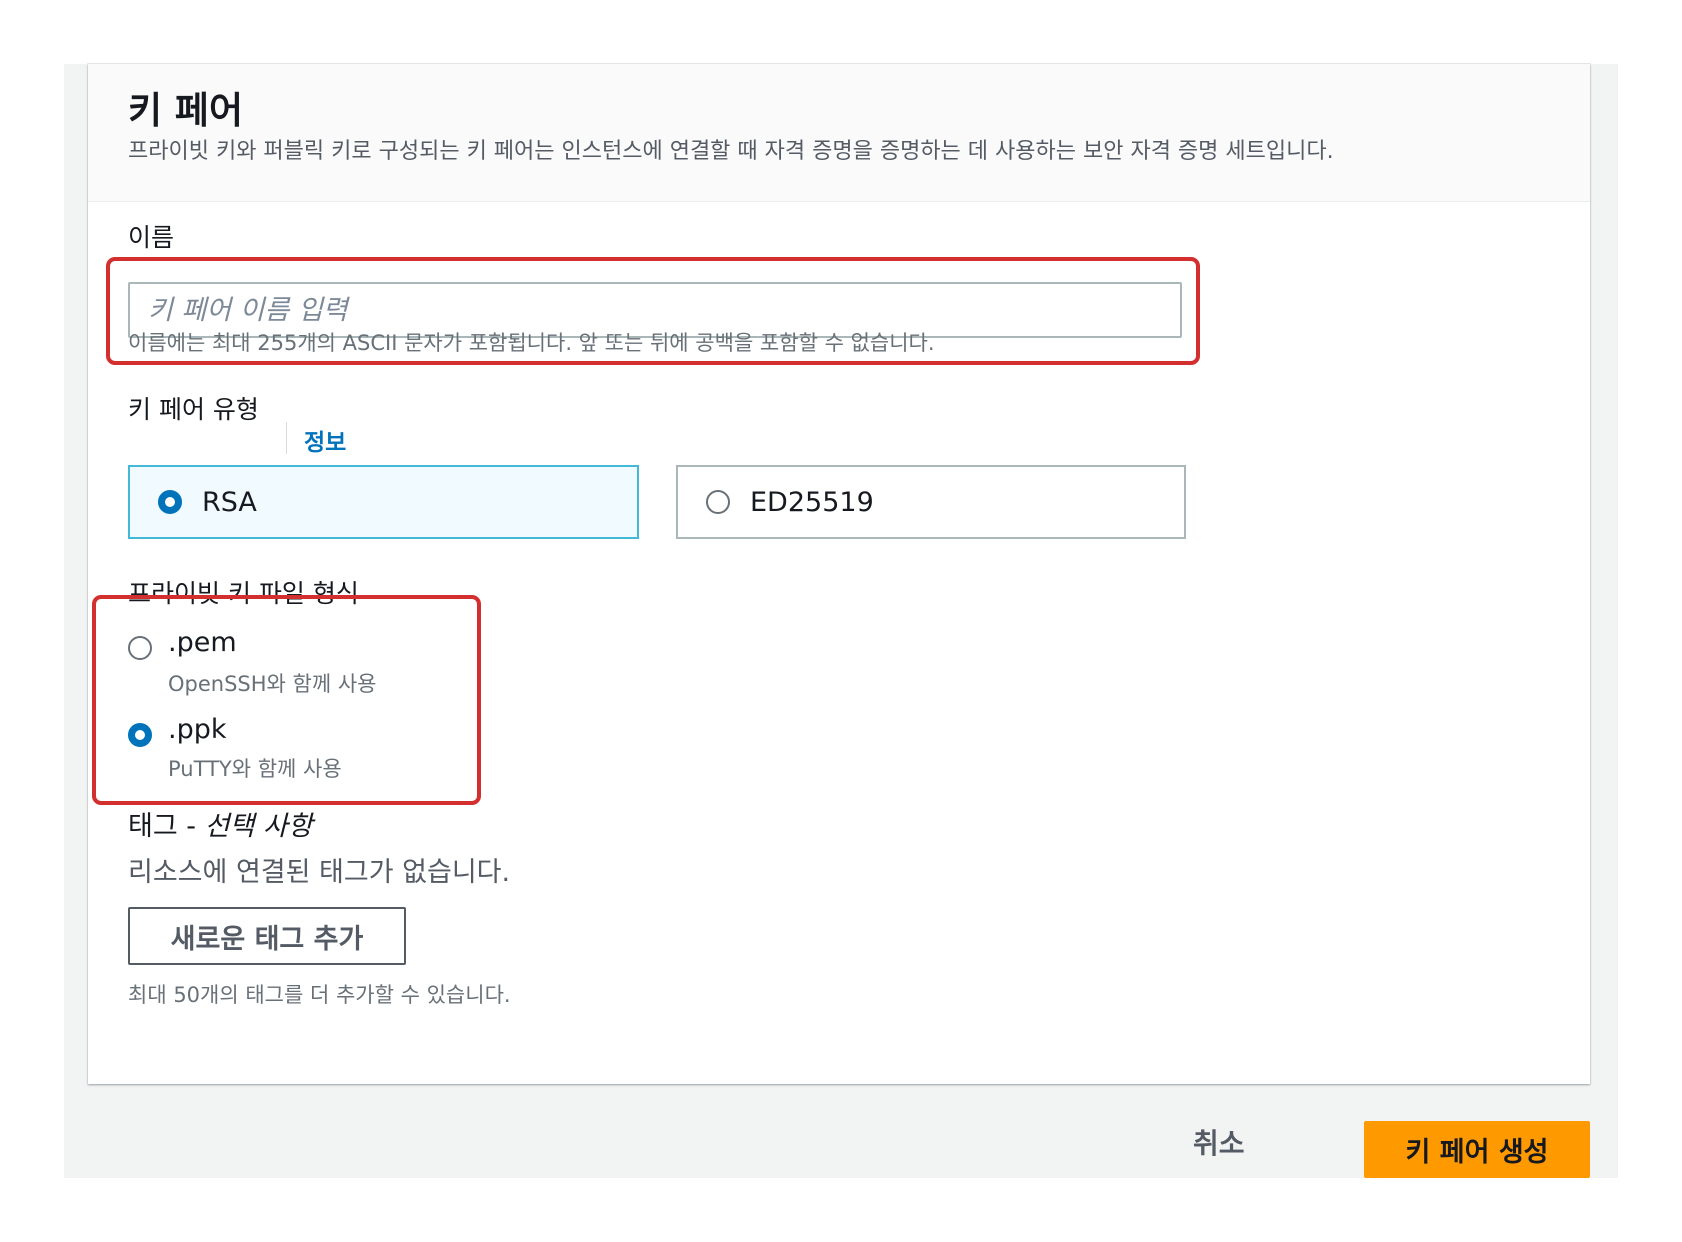 The width and height of the screenshot is (1682, 1242). What do you see at coordinates (193, 409) in the screenshot?
I see `key-type-label: 키 페어 유형` at bounding box center [193, 409].